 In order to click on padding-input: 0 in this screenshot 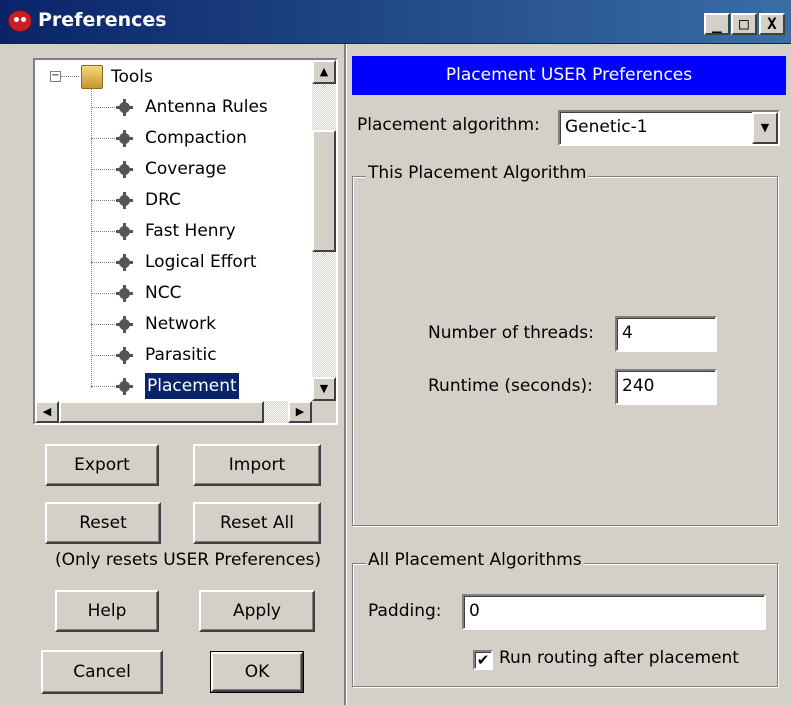, I will do `click(614, 612)`.